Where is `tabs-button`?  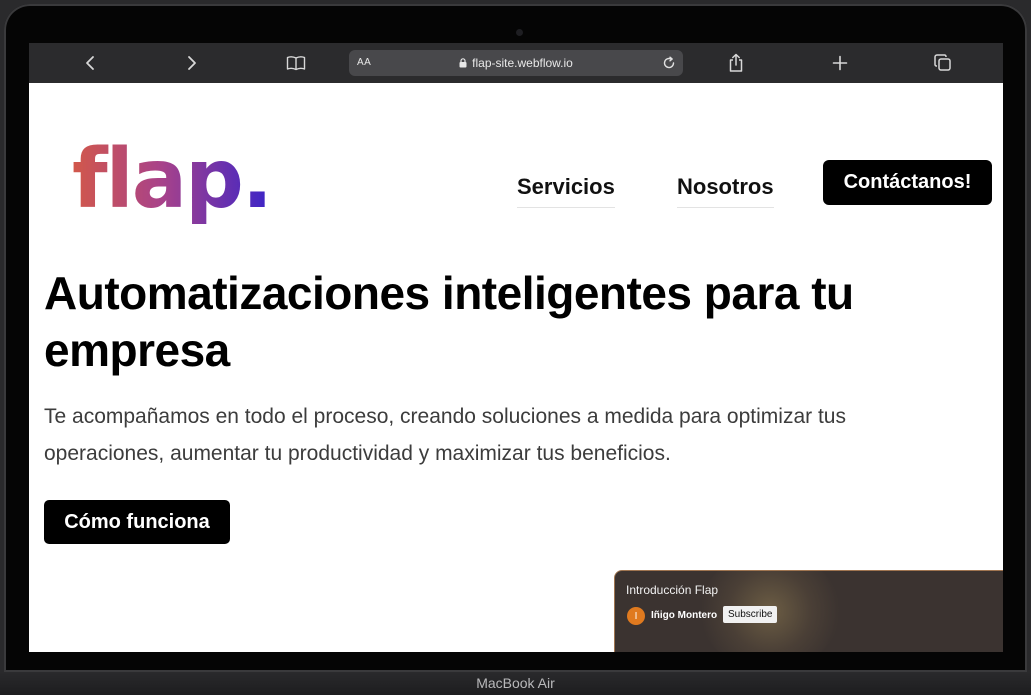 tabs-button is located at coordinates (943, 63).